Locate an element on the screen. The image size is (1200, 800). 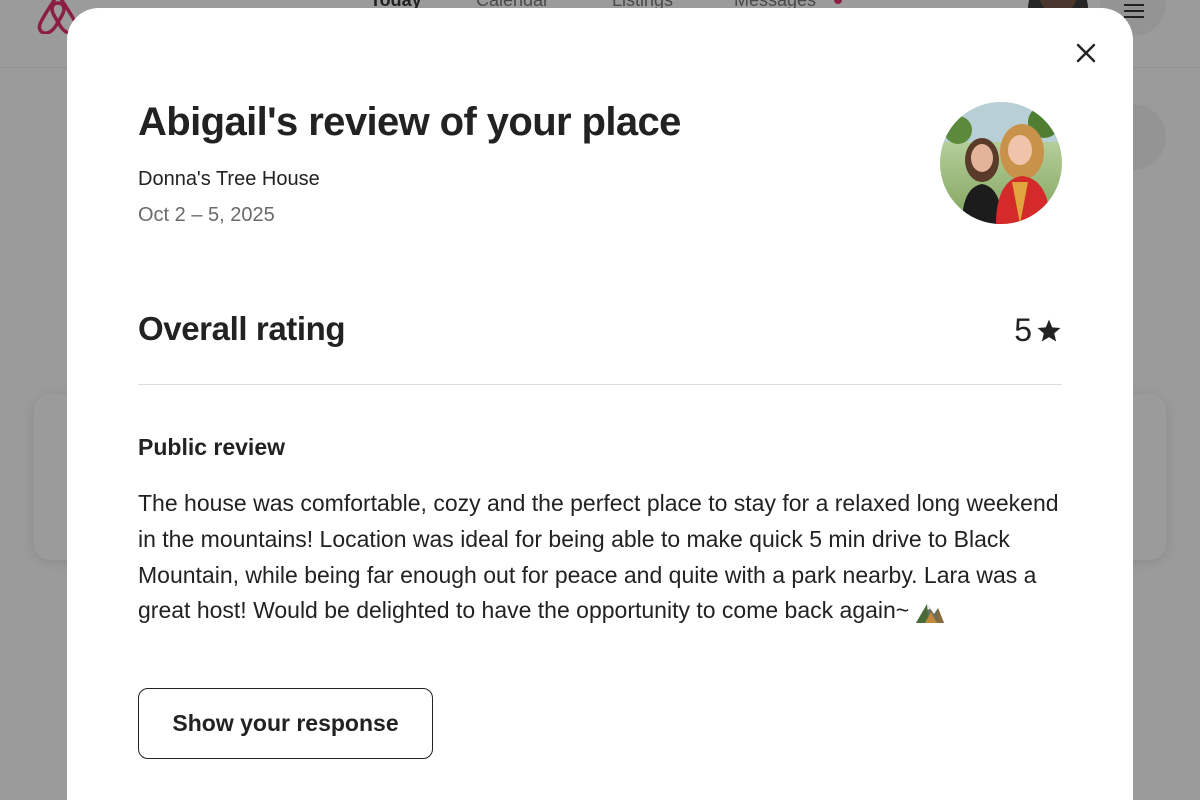
public-review-label: Public review is located at coordinates (212, 447).